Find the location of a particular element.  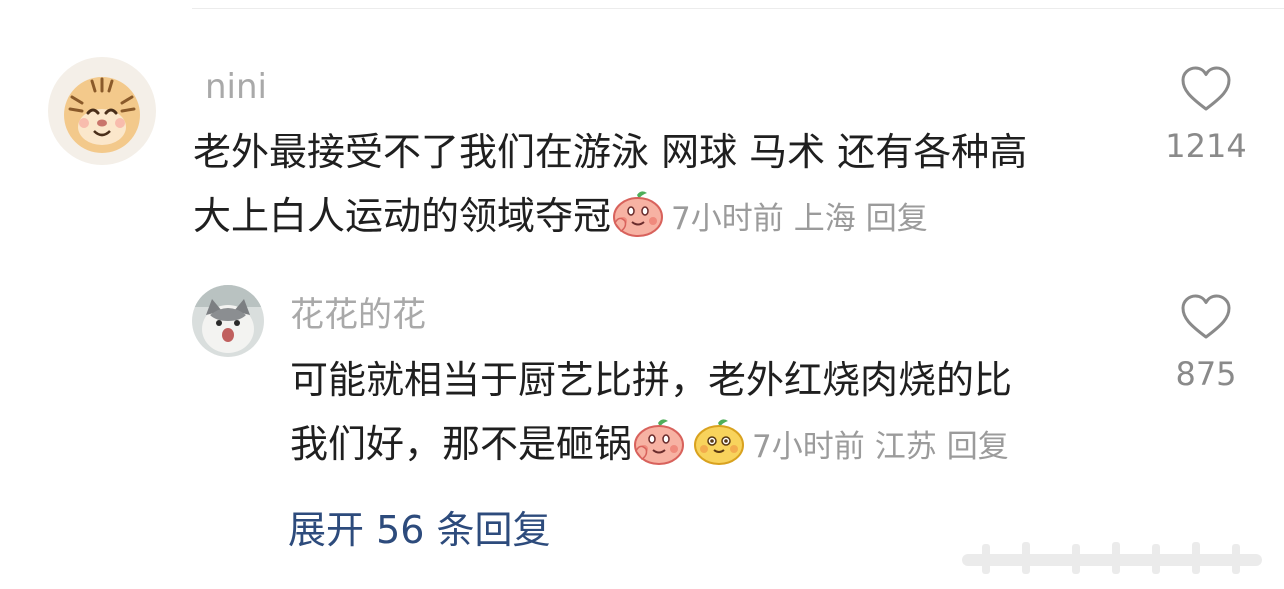

comment-text-line-with-meta: 我们好，那不是砸锅 7小时前 江苏 回复 is located at coordinates (710, 448).